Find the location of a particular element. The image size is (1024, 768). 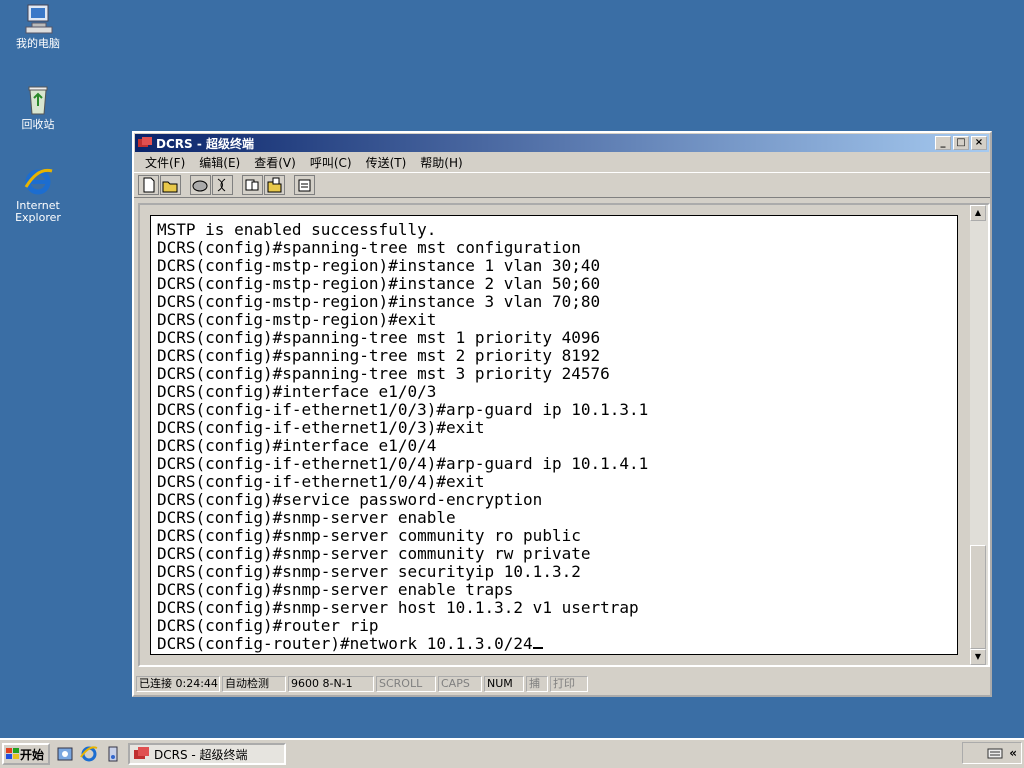

taskbar-item-hyperterminal: DCRS - 超级终端 is located at coordinates (207, 754).